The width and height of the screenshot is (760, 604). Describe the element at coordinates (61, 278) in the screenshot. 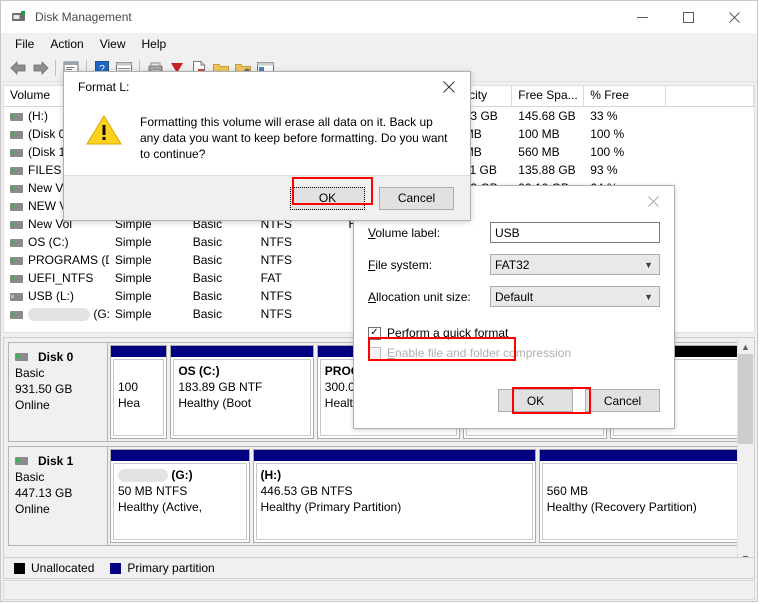

I see `volume-name-text: UEFI_NTFS` at that location.